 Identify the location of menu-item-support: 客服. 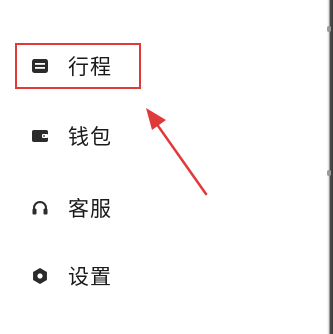
(71, 208).